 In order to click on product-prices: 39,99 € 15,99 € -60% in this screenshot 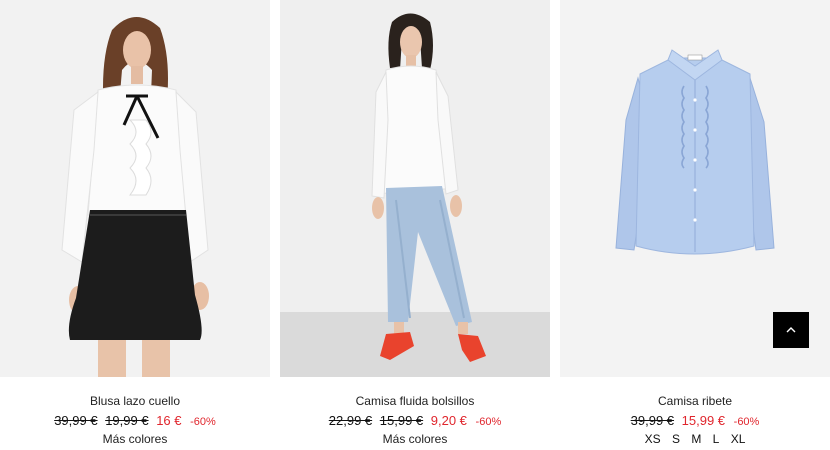, I will do `click(695, 420)`.